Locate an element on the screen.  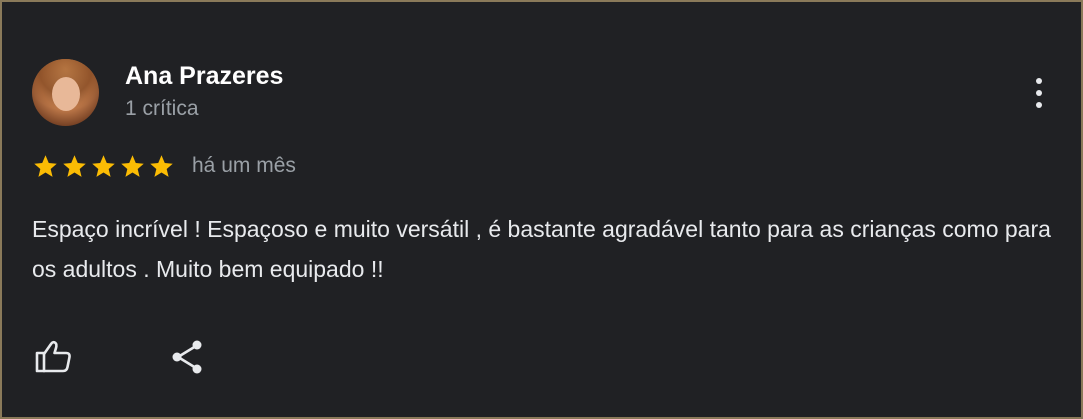
share-icon is located at coordinates (187, 357).